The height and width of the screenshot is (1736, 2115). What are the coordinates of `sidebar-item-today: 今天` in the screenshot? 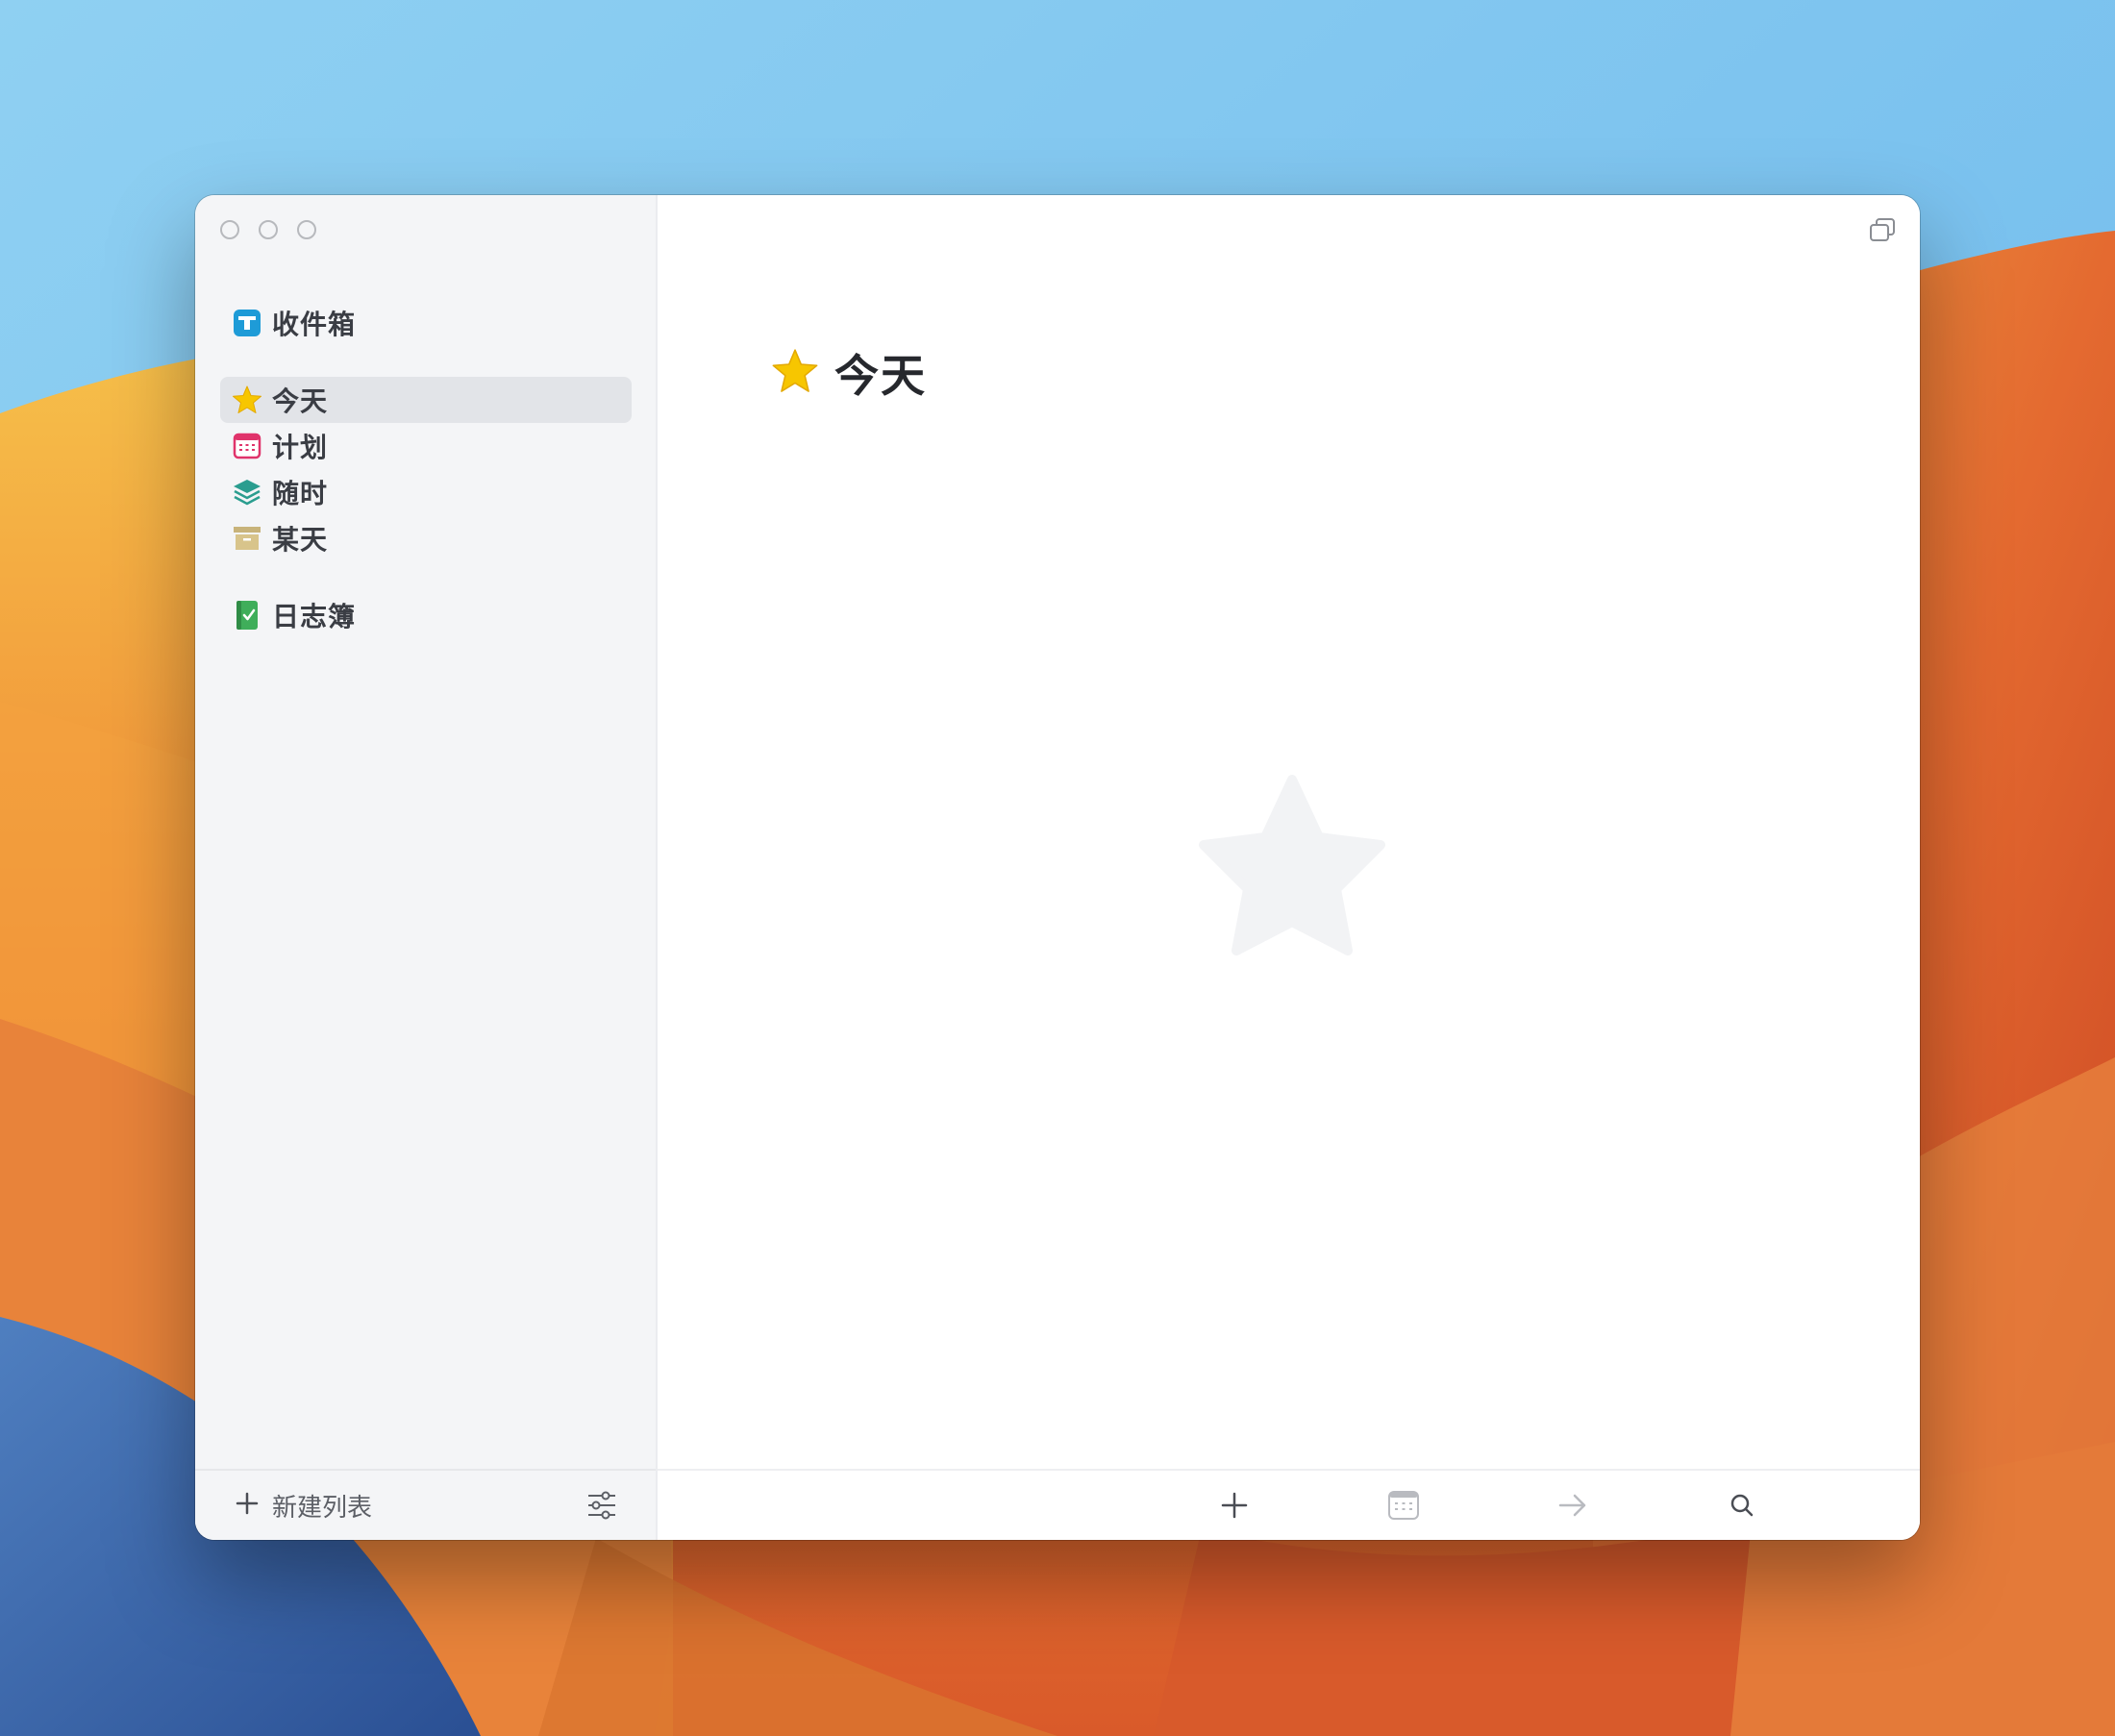 It's located at (426, 400).